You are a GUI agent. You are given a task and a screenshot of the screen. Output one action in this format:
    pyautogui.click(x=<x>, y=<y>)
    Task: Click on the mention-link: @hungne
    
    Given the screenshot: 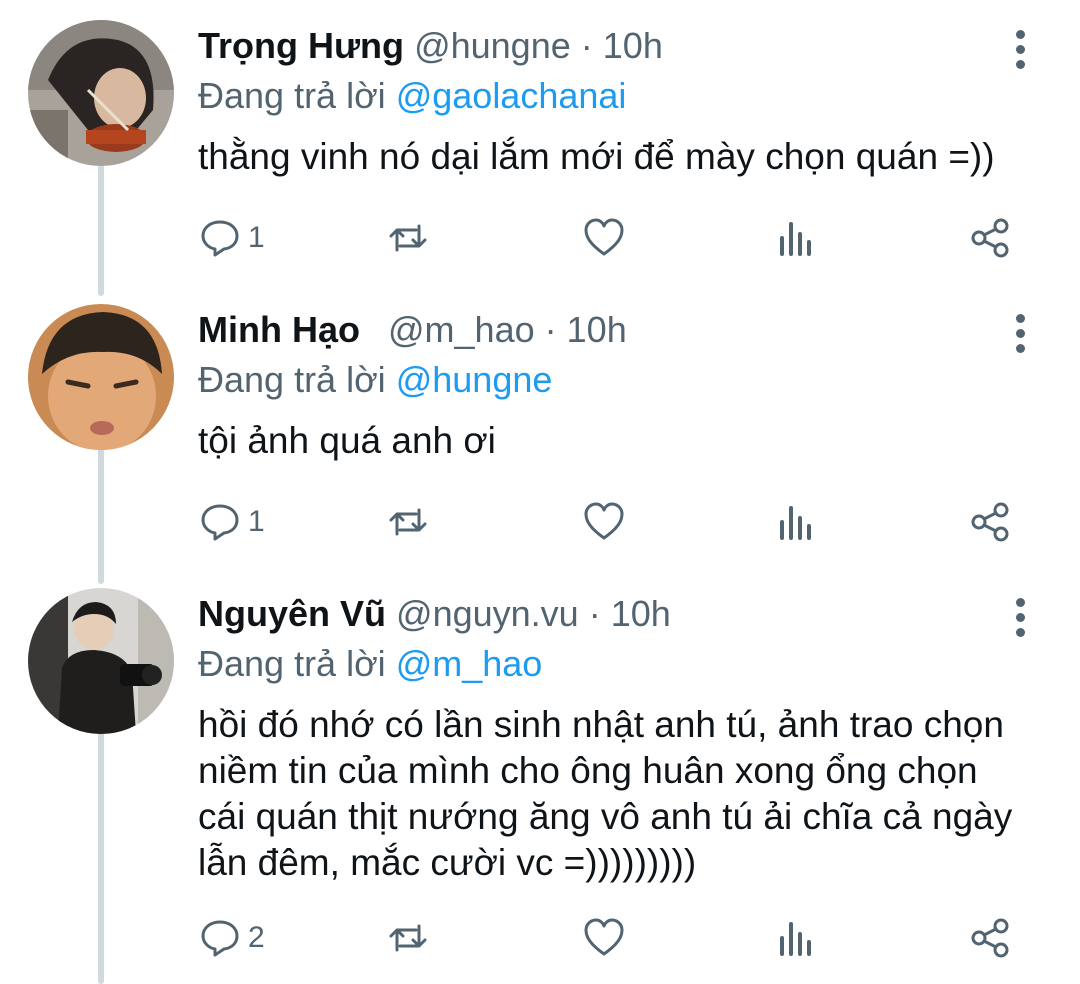 What is the action you would take?
    pyautogui.click(x=474, y=379)
    